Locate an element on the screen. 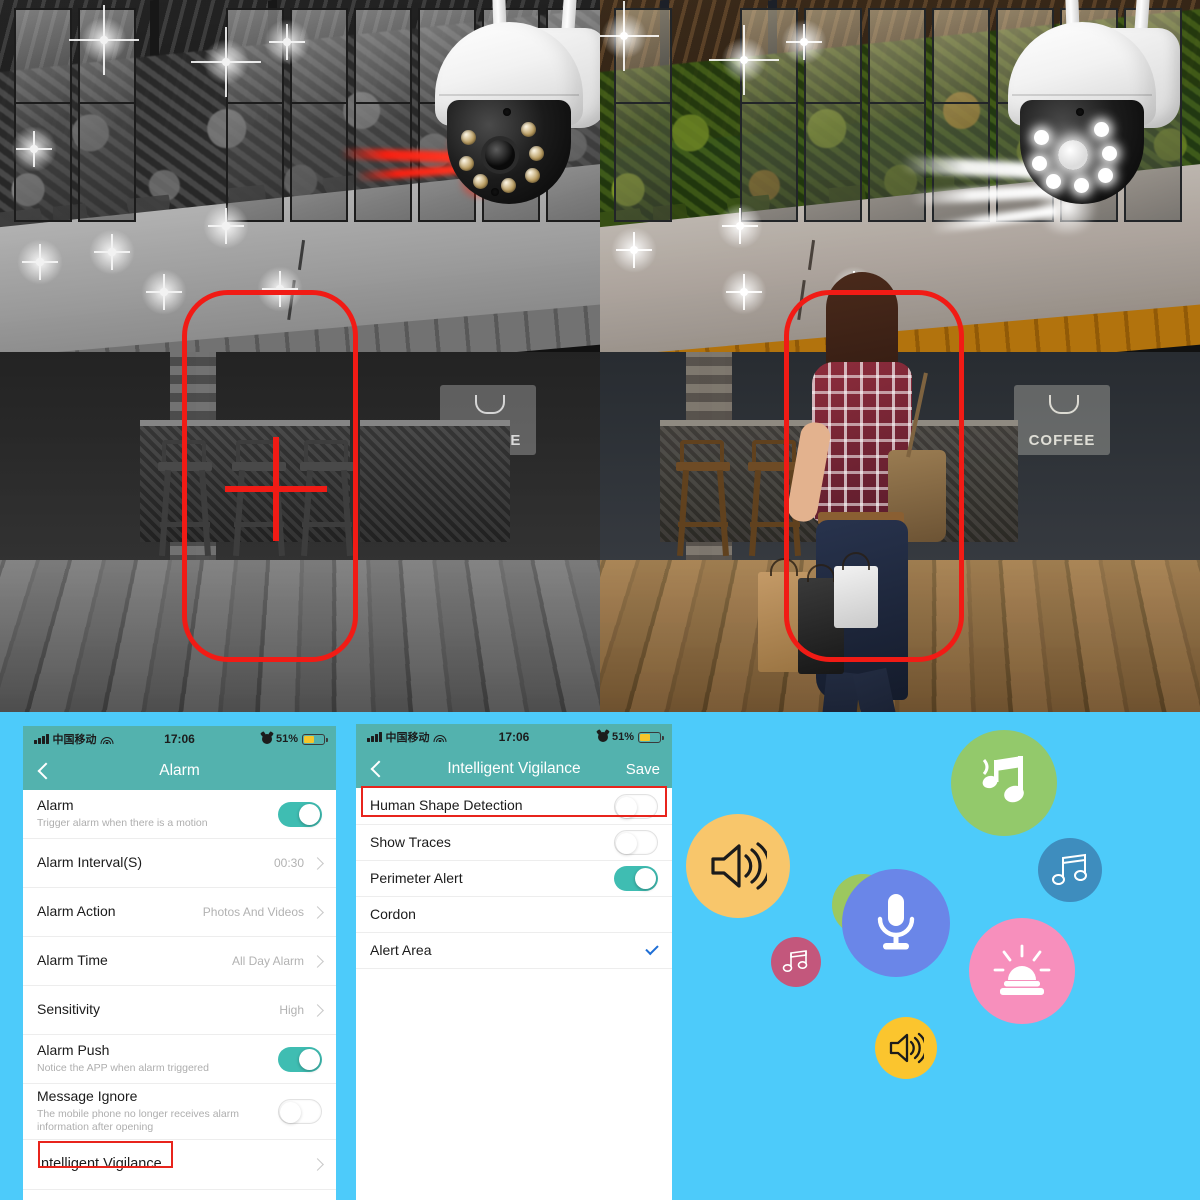 This screenshot has height=1200, width=1200. row-perimeter-alert: Perimeter Alert is located at coordinates (514, 879).